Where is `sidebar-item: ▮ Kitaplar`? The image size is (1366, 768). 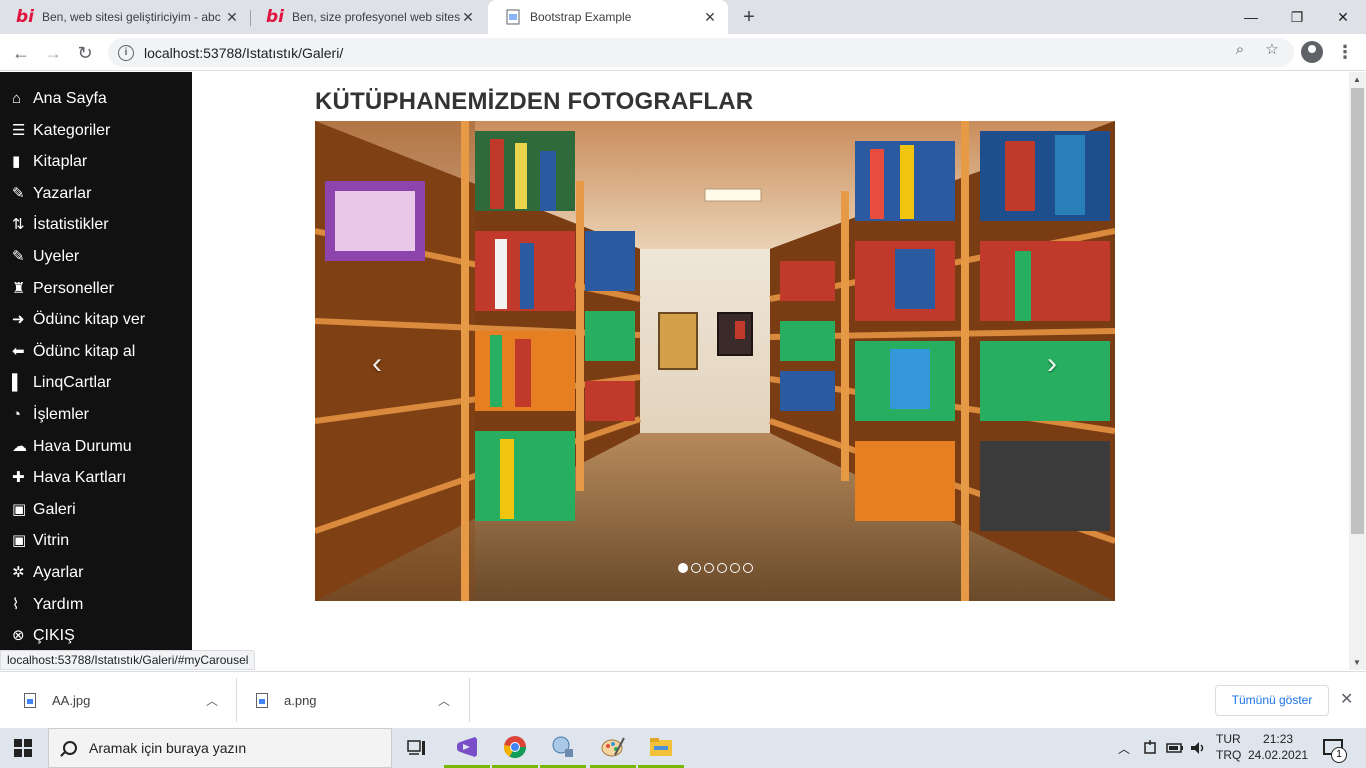 sidebar-item: ▮ Kitaplar is located at coordinates (49, 162).